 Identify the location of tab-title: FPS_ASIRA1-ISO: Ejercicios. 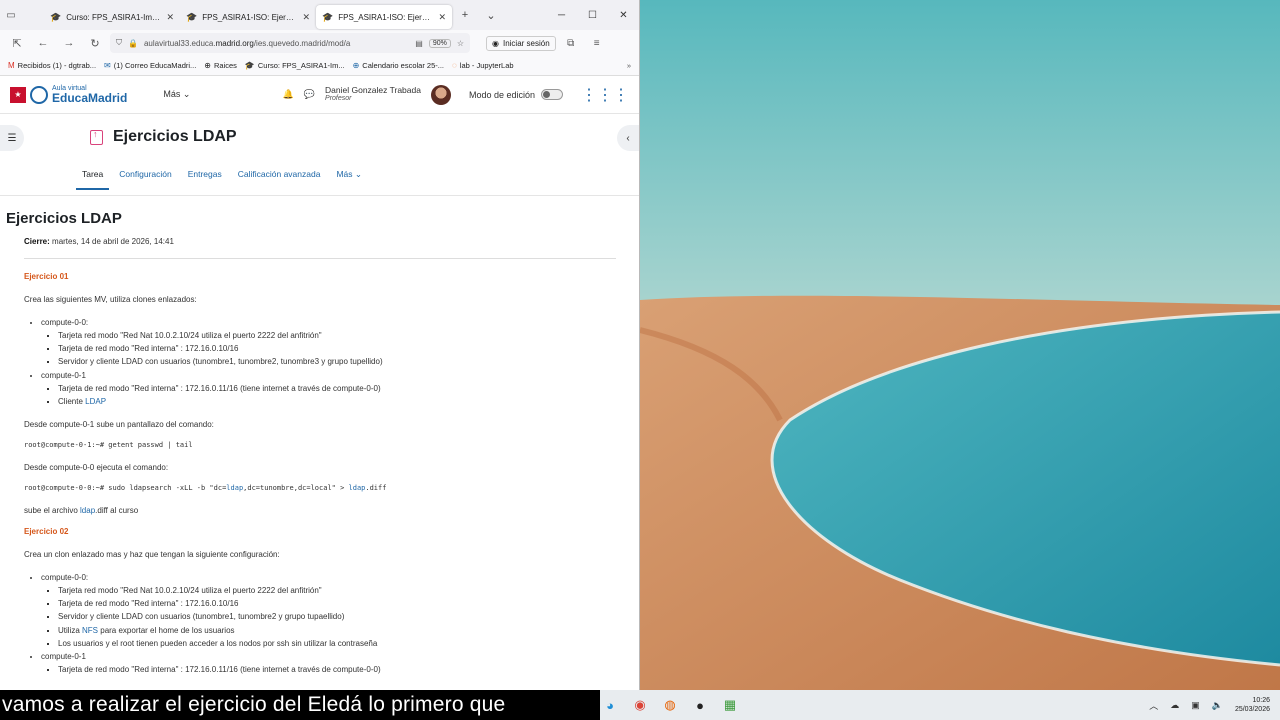
(250, 17).